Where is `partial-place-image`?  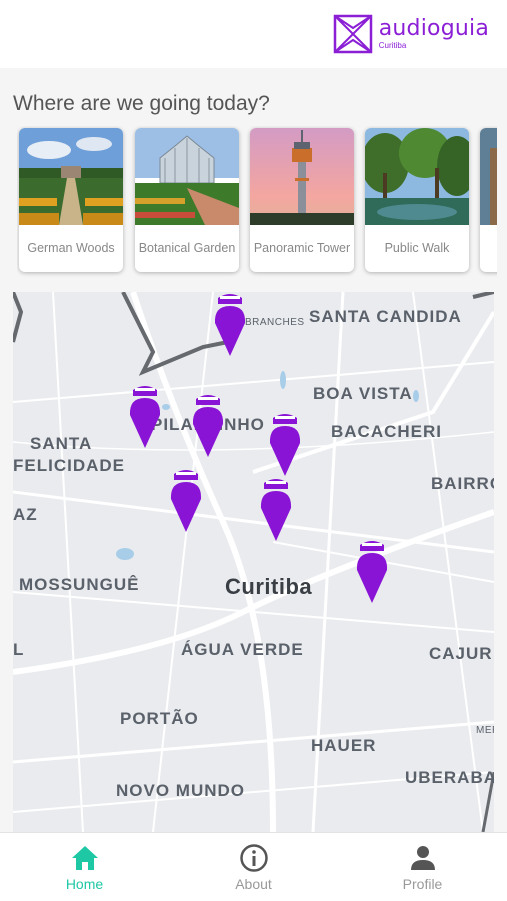 partial-place-image is located at coordinates (488, 176).